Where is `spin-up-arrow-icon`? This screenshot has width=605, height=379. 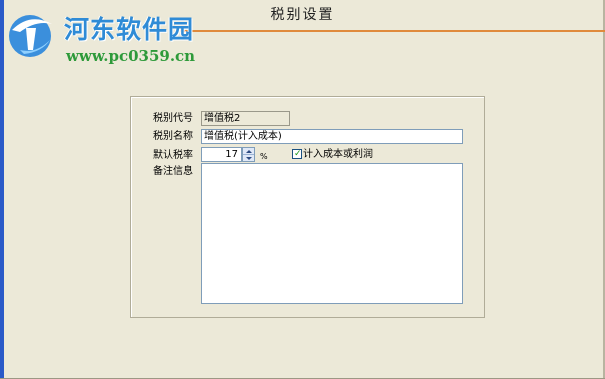 spin-up-arrow-icon is located at coordinates (248, 151).